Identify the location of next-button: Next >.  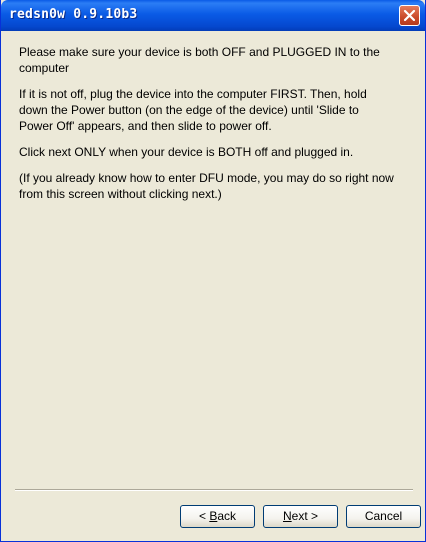
(300, 516).